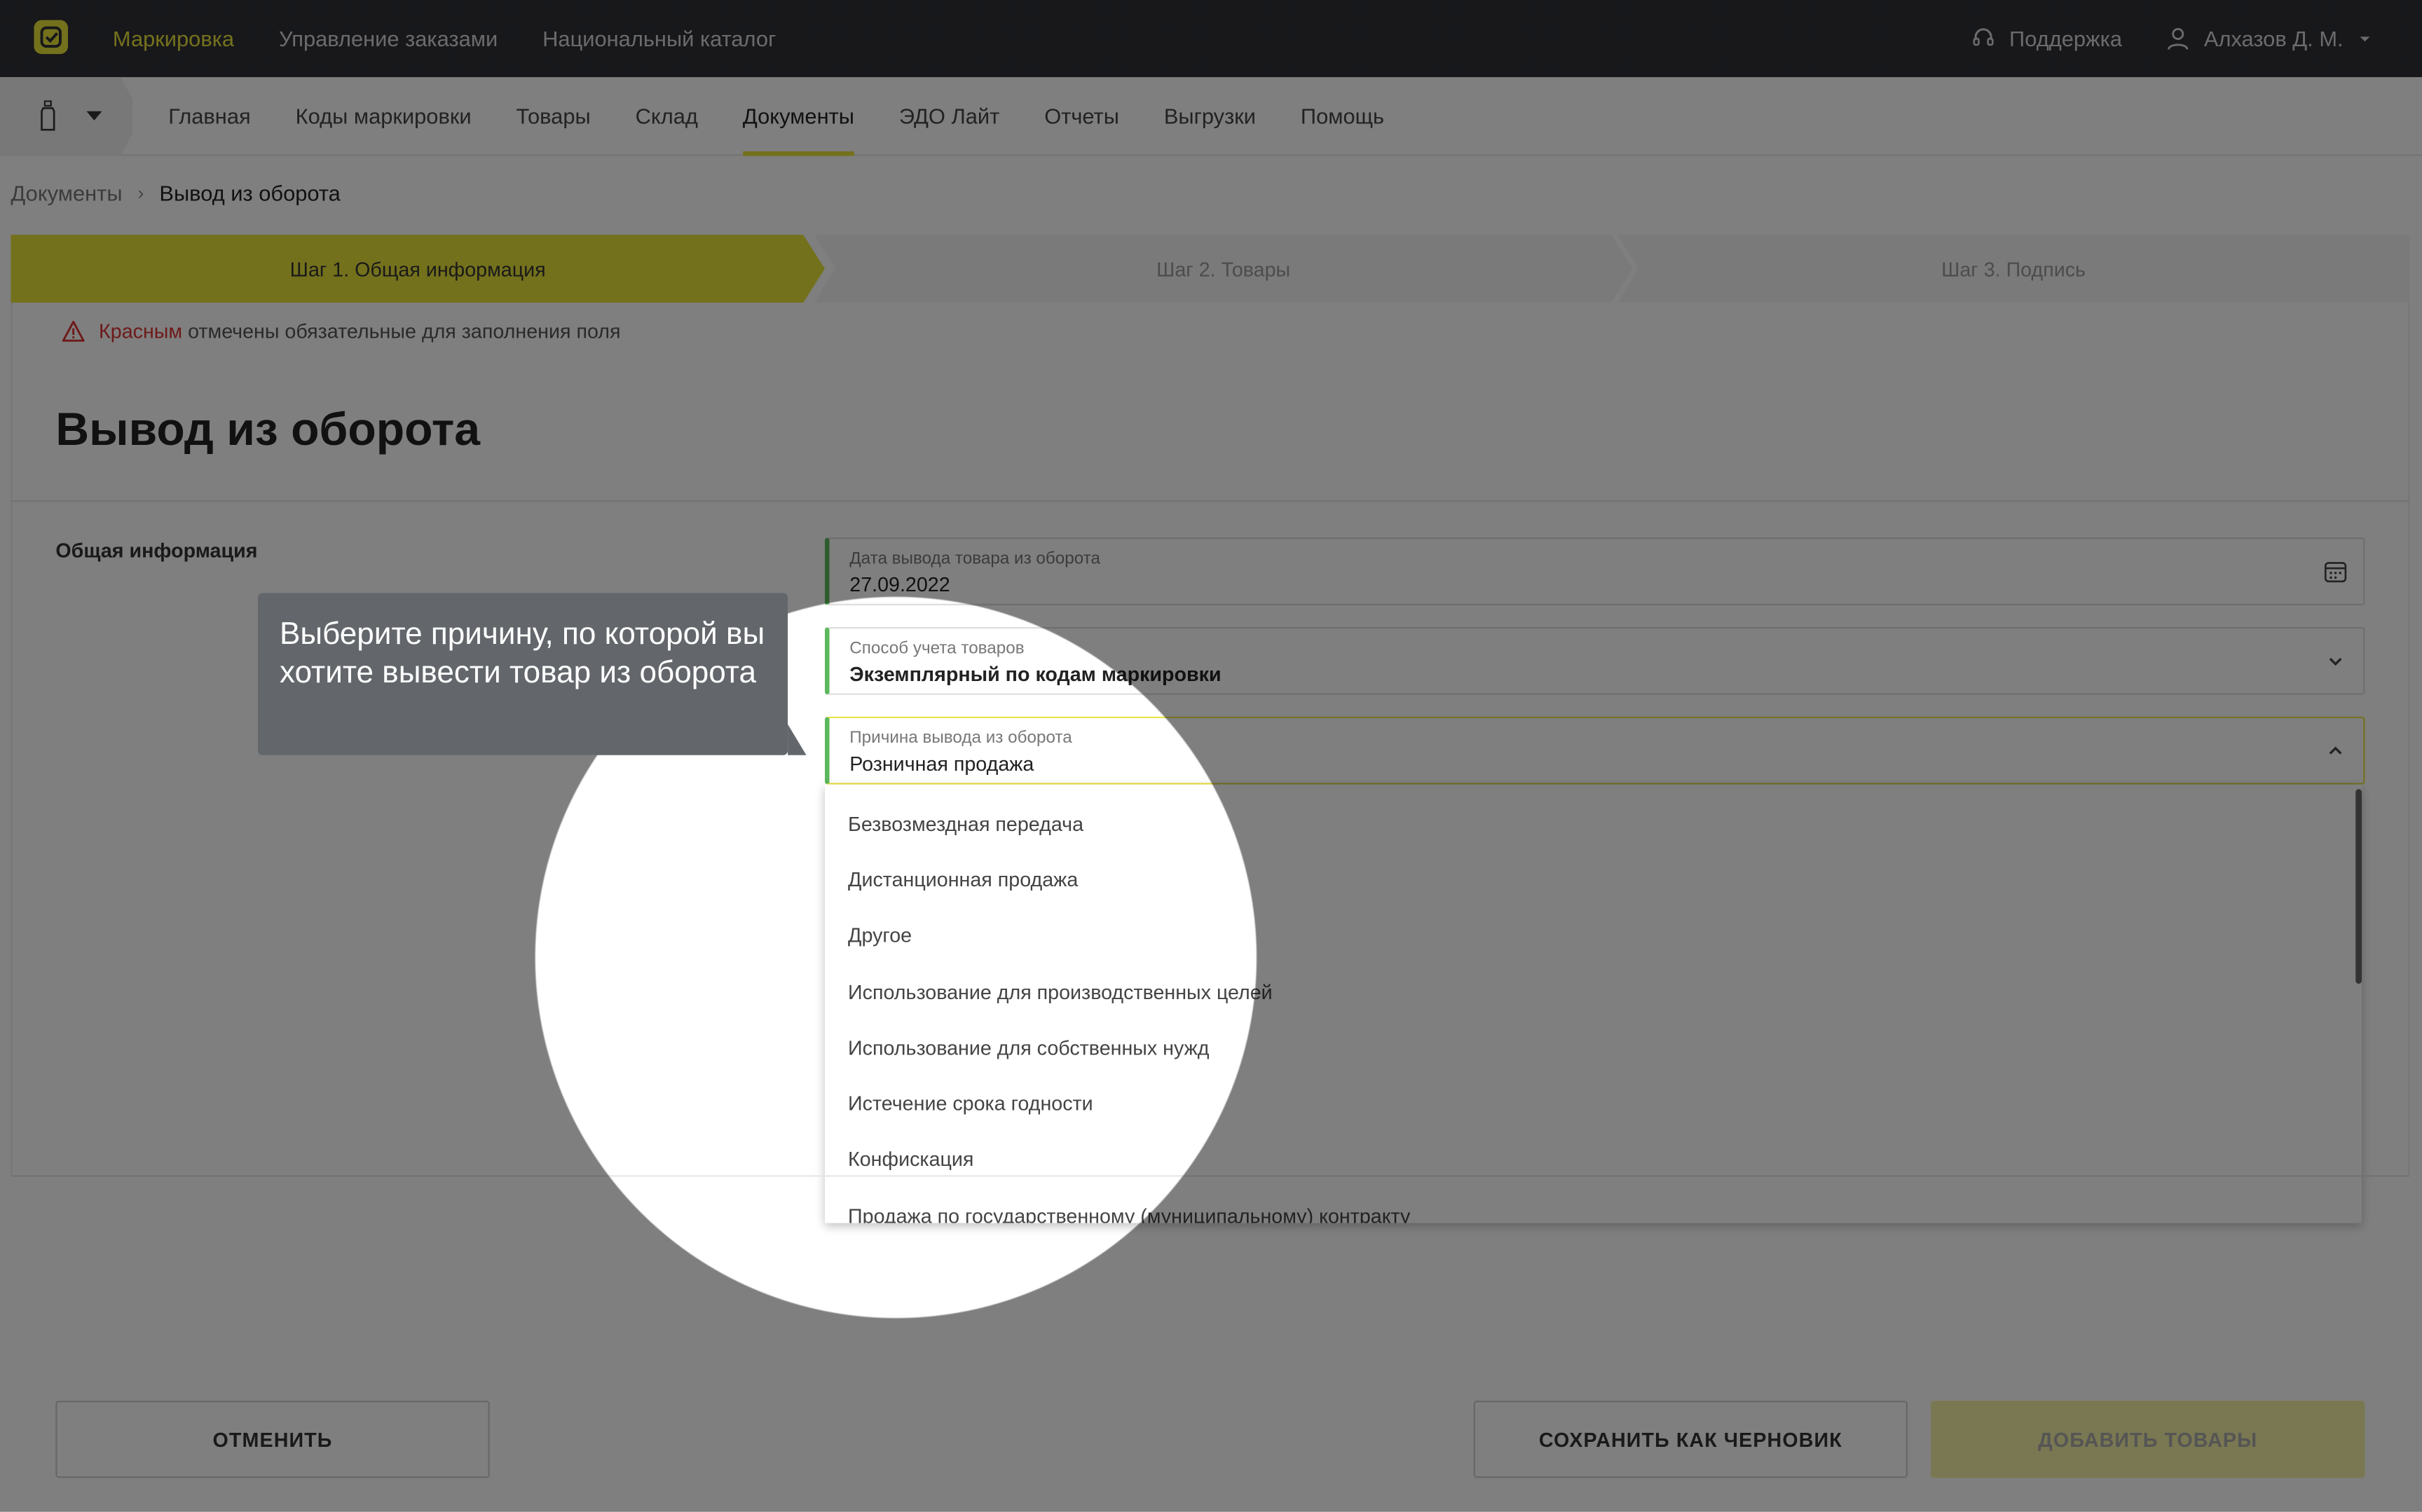 The width and height of the screenshot is (2422, 1512). What do you see at coordinates (961, 738) in the screenshot?
I see `withdrawal-reason-label: Причина вывода из оборота` at bounding box center [961, 738].